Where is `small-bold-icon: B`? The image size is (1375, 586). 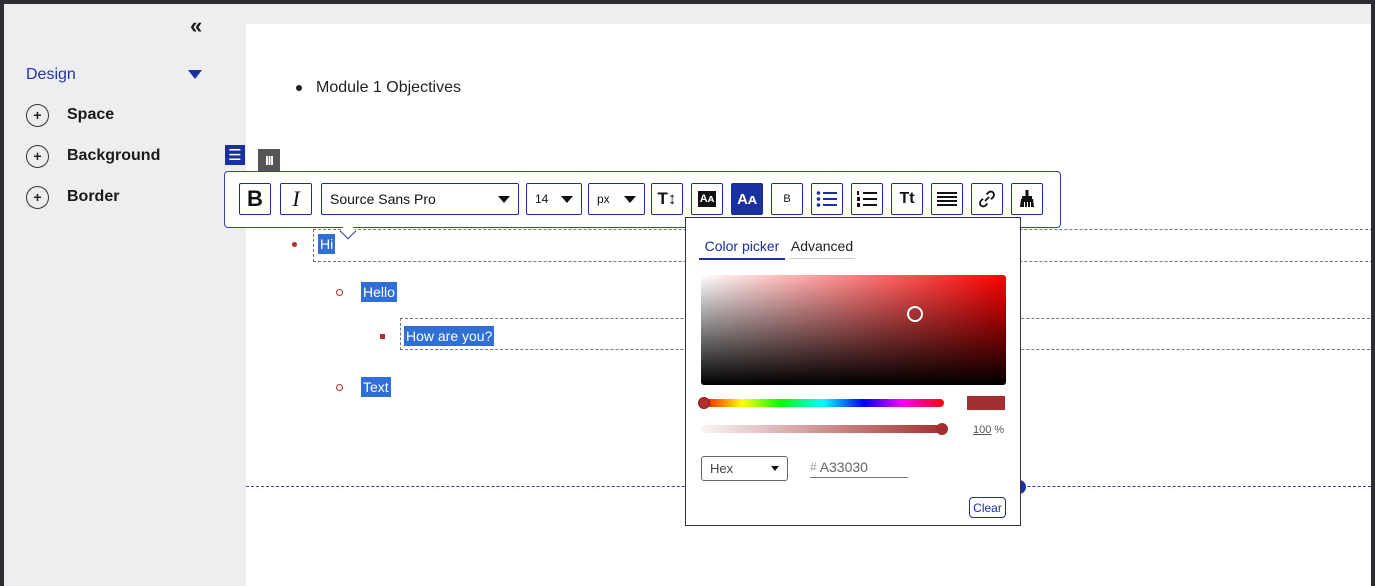
small-bold-icon: B is located at coordinates (787, 199).